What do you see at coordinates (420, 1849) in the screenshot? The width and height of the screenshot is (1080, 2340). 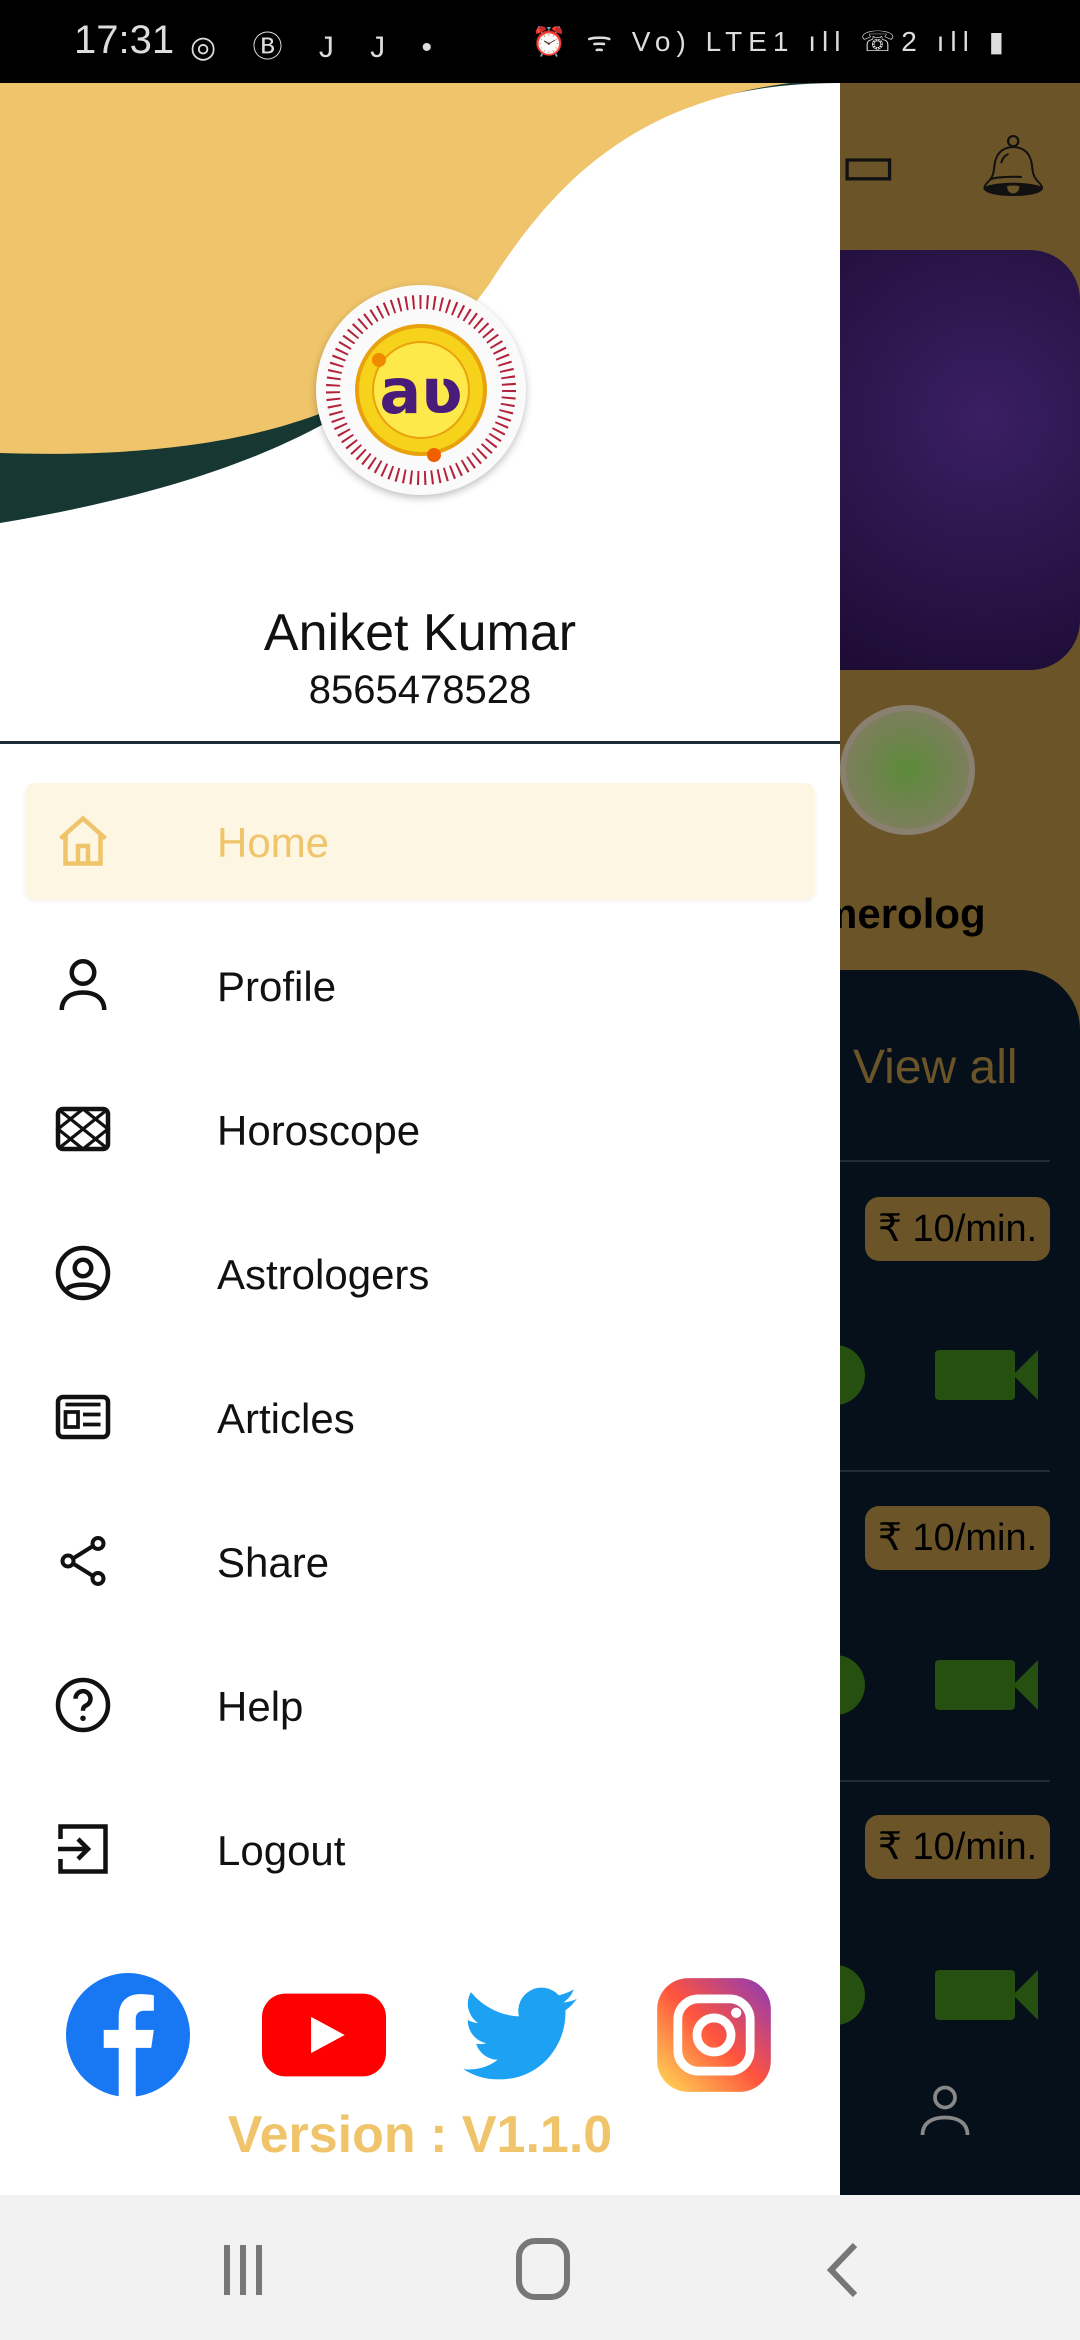 I see `menu-item-logout: Logout` at bounding box center [420, 1849].